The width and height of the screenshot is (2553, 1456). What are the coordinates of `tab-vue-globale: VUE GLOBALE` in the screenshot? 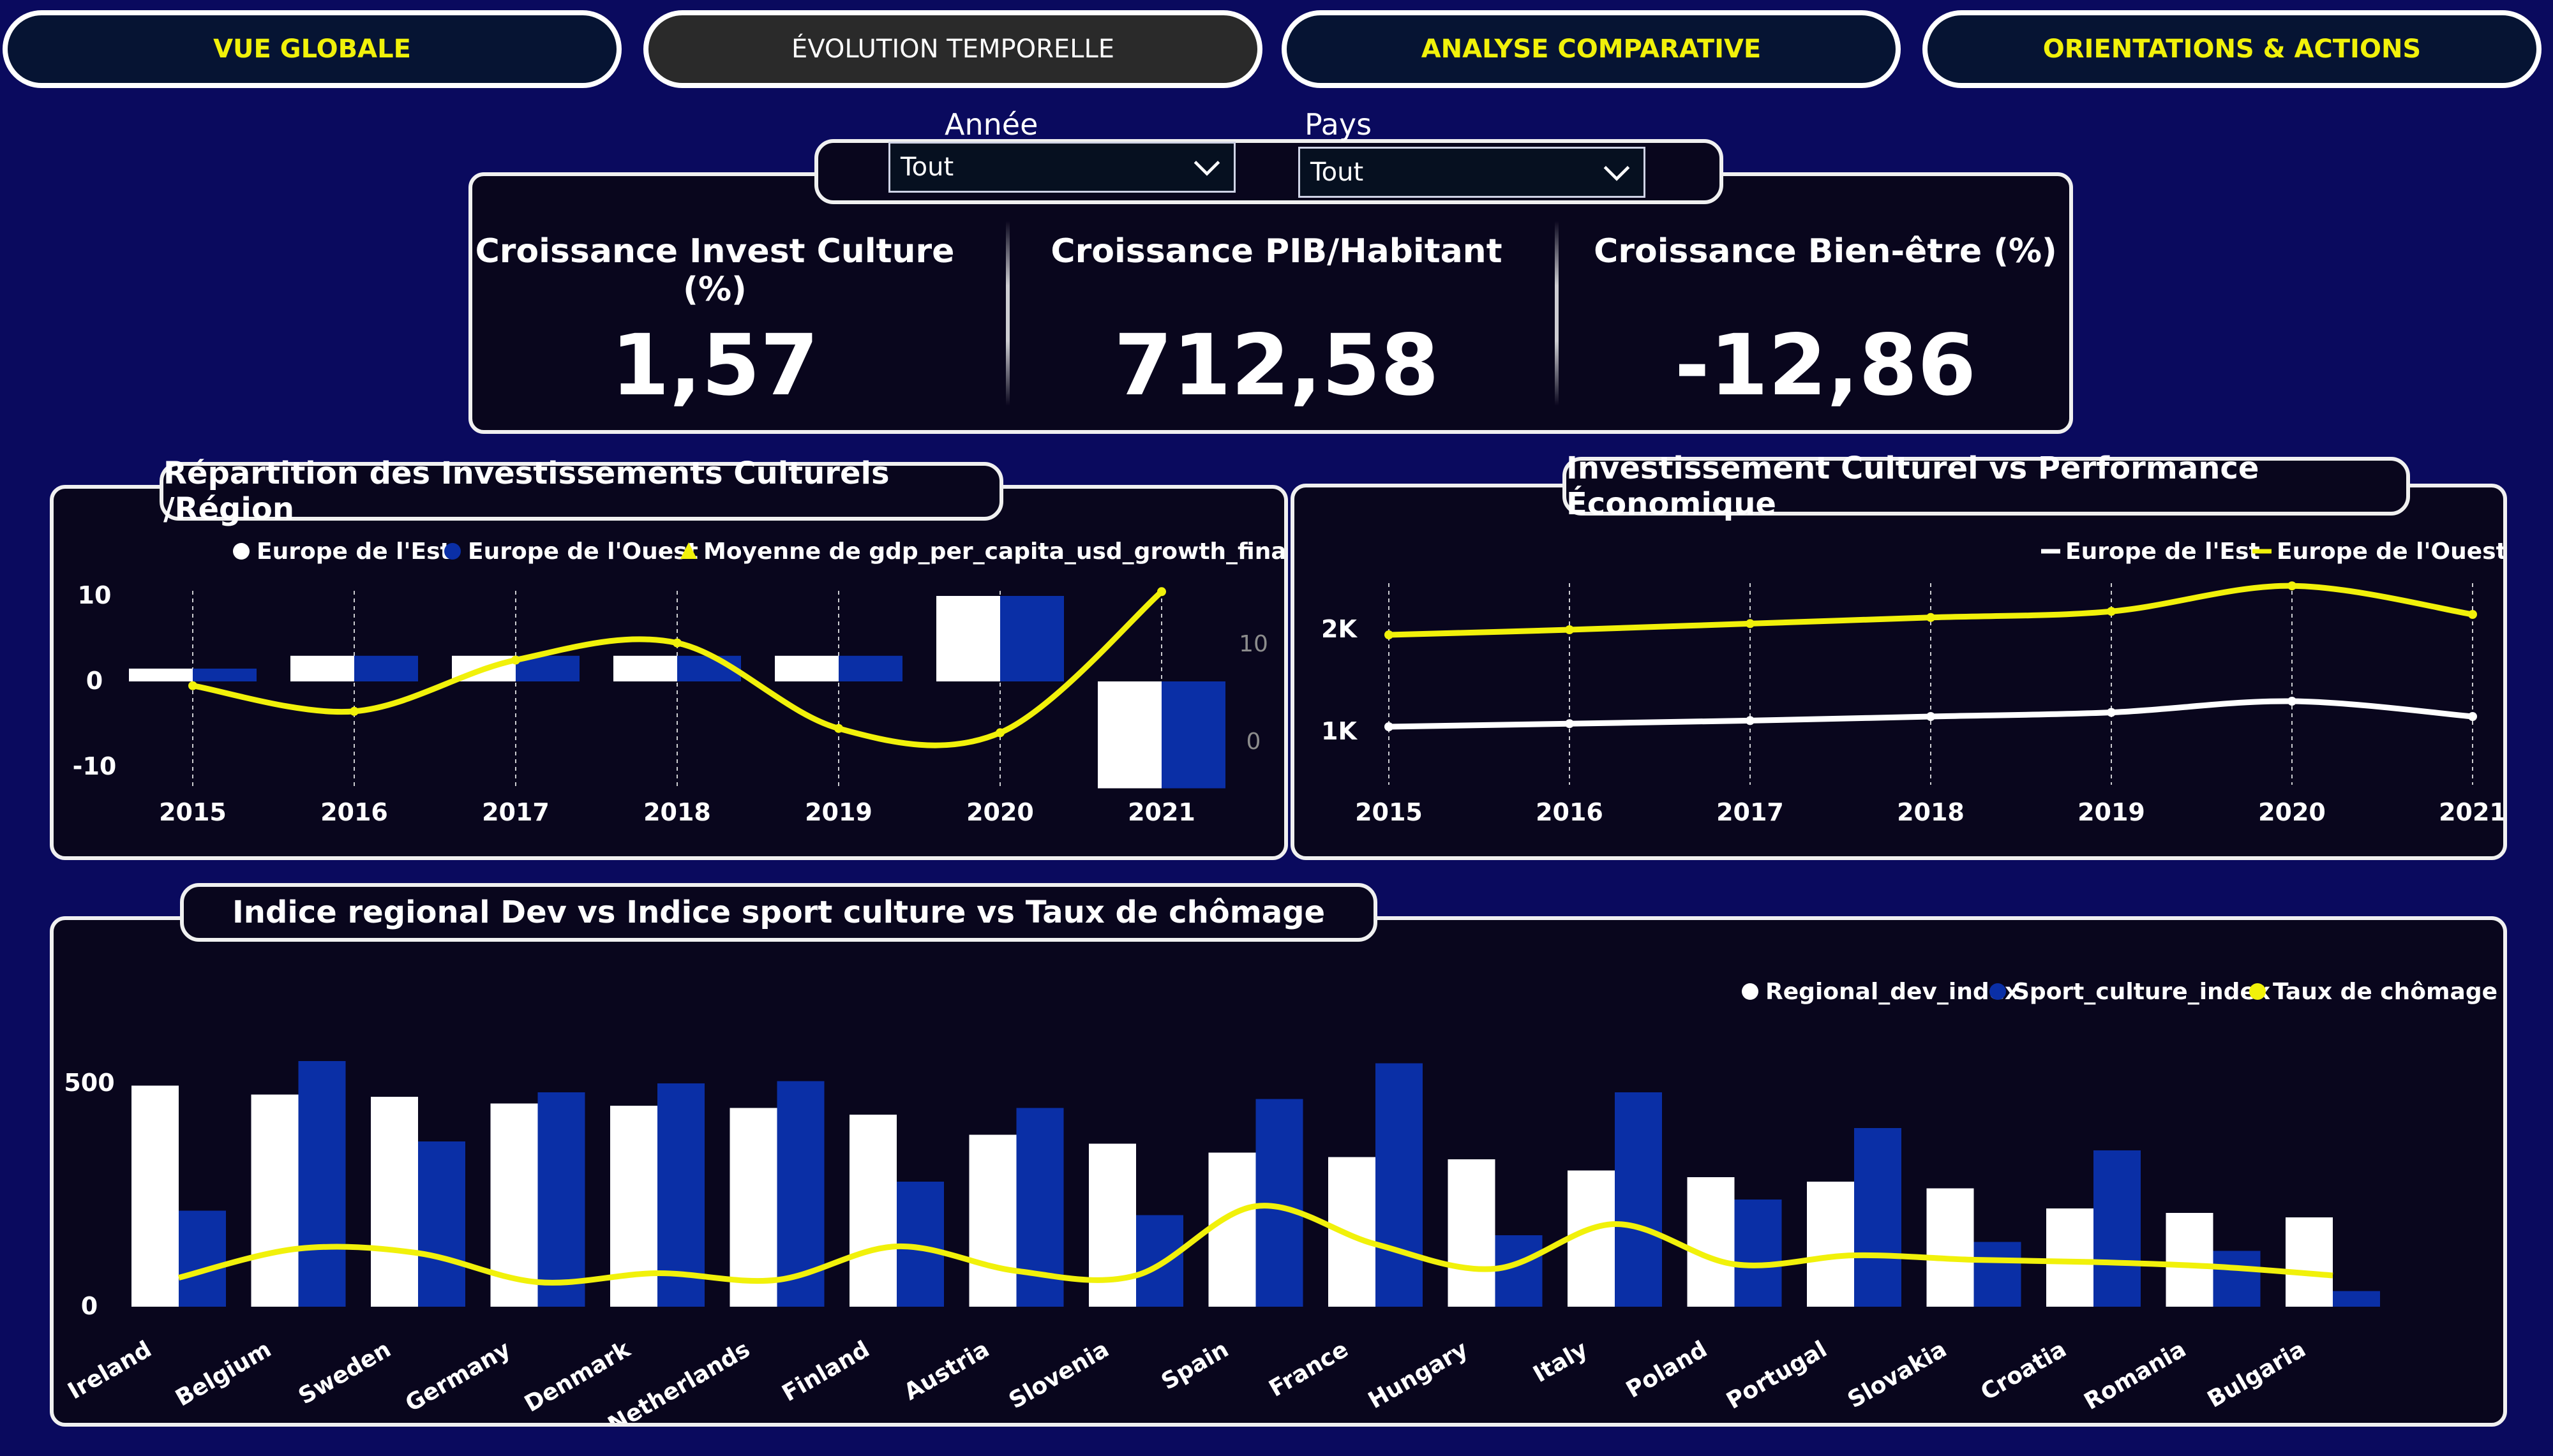 It's located at (312, 49).